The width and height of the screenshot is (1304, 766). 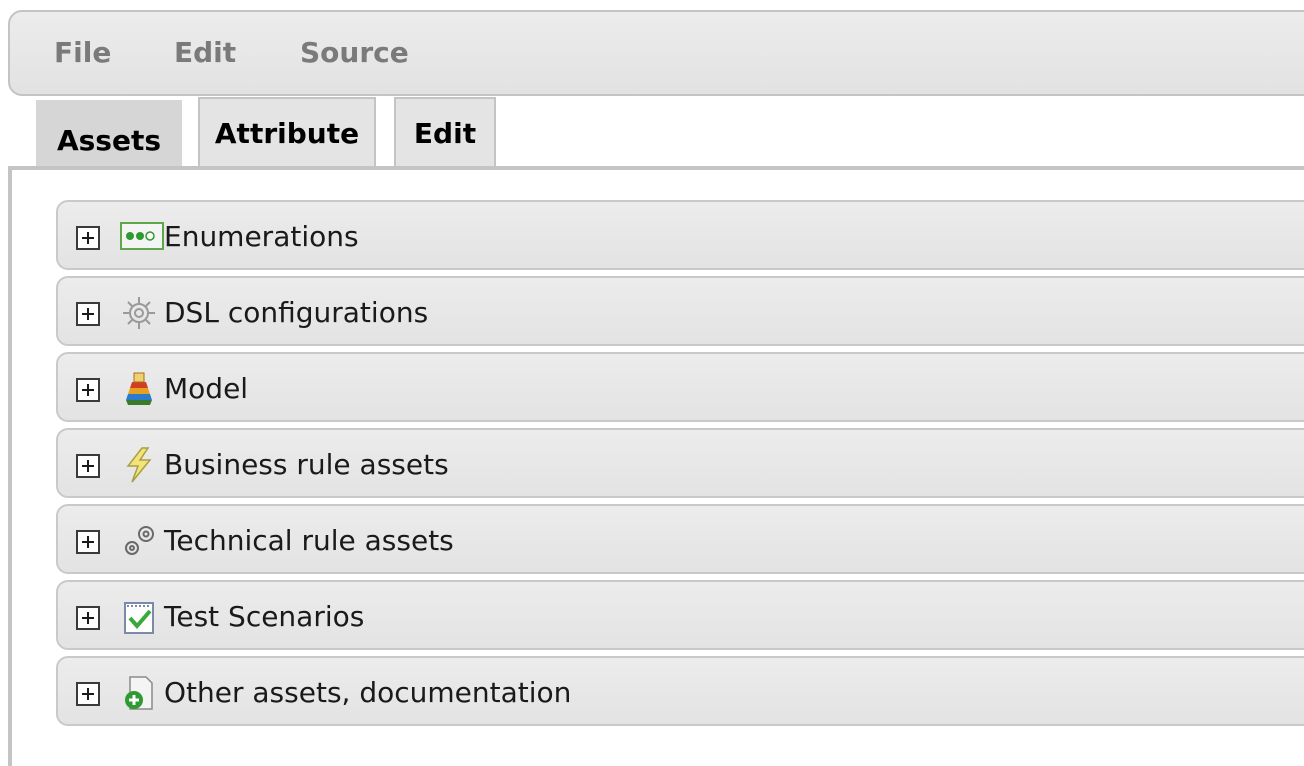 I want to click on section-label: Technical rule assets, so click(x=309, y=540).